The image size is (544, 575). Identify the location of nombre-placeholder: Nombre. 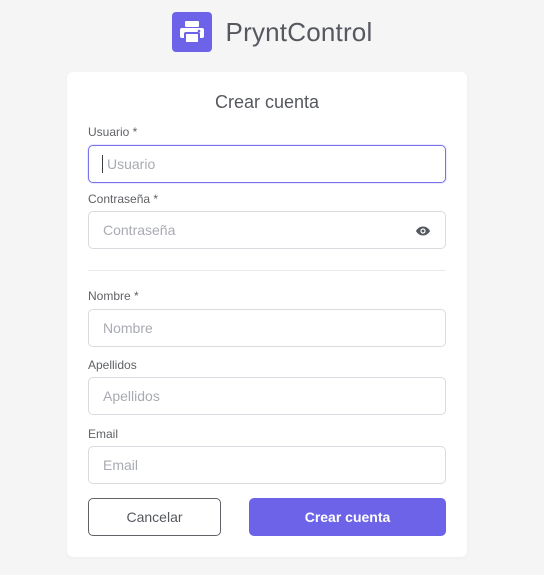
(128, 328).